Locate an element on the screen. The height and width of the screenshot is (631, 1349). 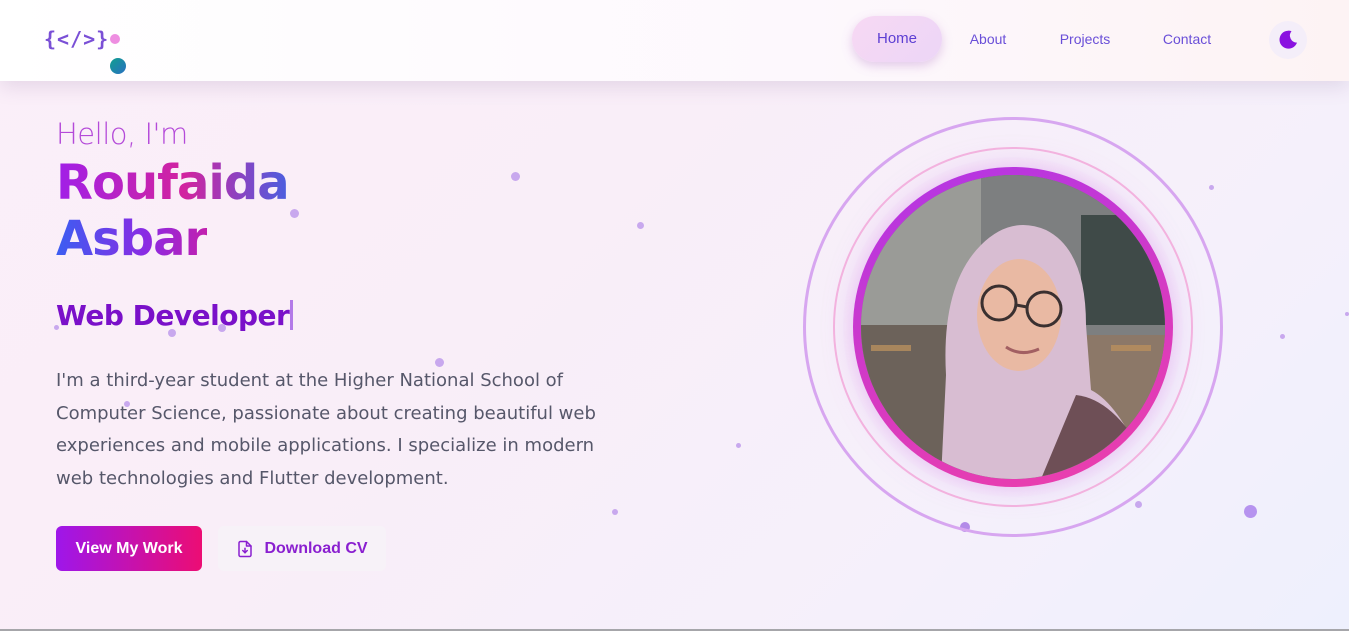
first-name-heading: Roufaida is located at coordinates (173, 183).